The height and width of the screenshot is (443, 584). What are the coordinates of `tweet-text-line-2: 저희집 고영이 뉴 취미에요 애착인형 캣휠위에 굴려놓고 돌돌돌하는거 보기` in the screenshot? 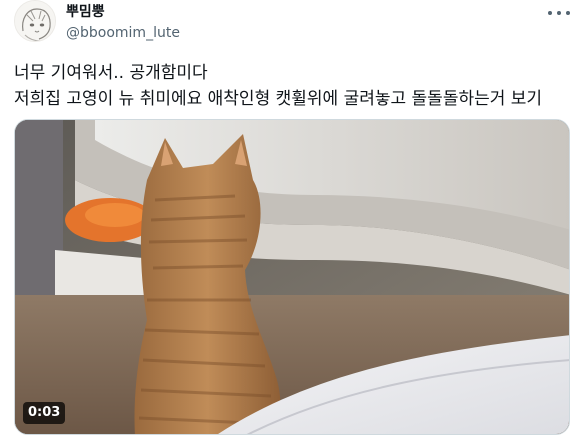 It's located at (278, 99).